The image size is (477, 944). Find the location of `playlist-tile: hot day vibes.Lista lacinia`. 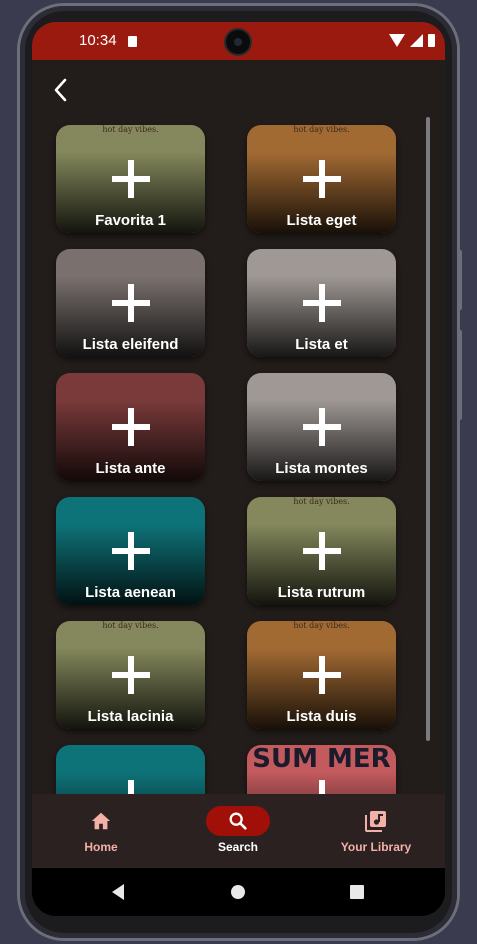

playlist-tile: hot day vibes.Lista lacinia is located at coordinates (130, 675).